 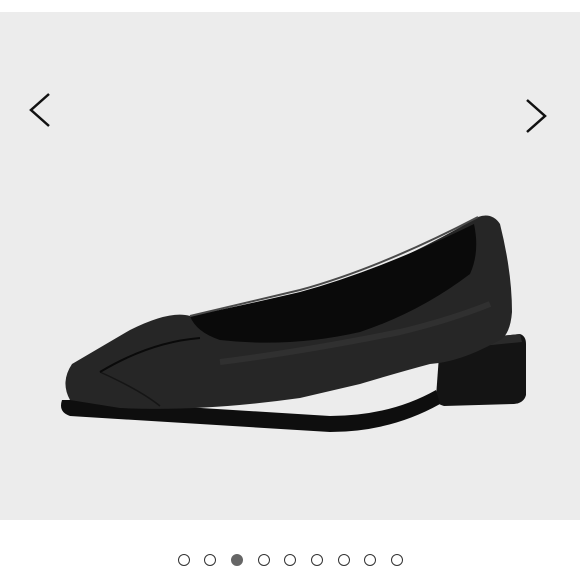 I want to click on chevron-right-icon, so click(x=536, y=116).